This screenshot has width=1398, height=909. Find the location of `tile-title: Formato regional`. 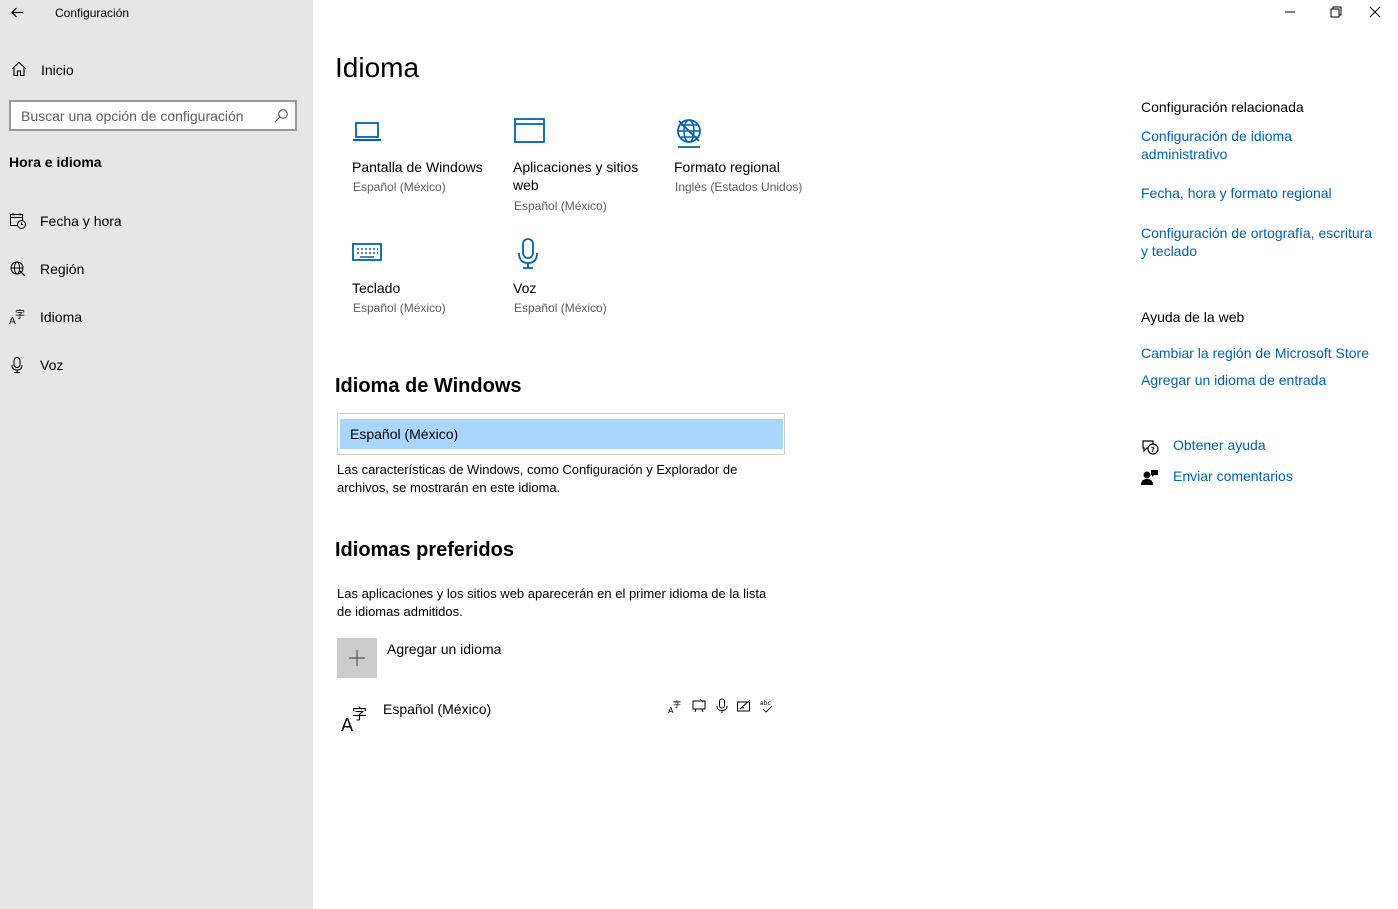

tile-title: Formato regional is located at coordinates (727, 167).